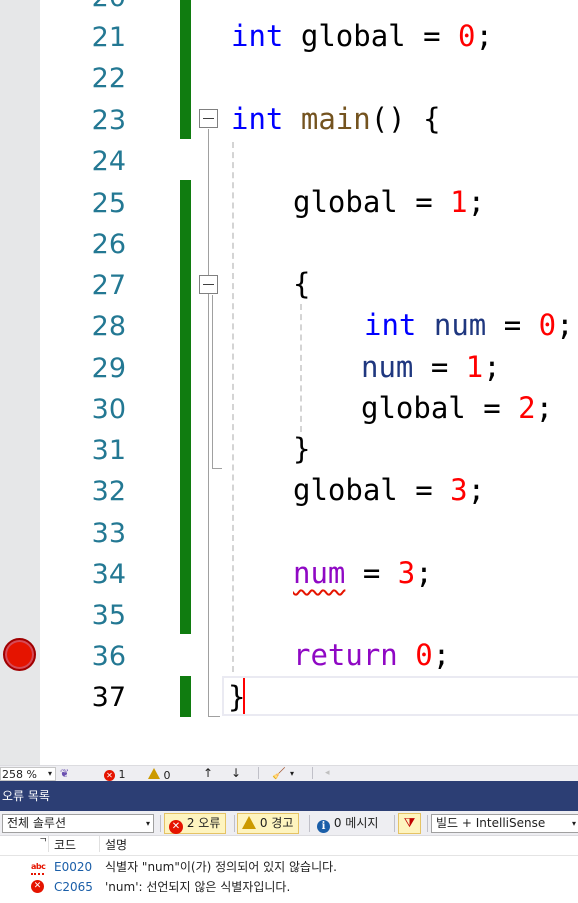  I want to click on code-line-30: global = 2;, so click(457, 408).